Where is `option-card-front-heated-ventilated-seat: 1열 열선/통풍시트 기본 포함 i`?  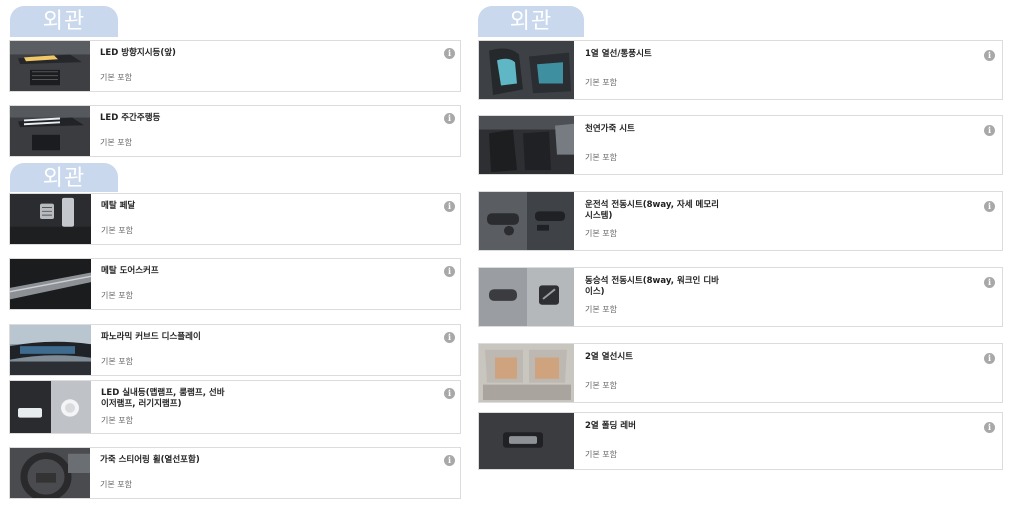 option-card-front-heated-ventilated-seat: 1열 열선/통풍시트 기본 포함 i is located at coordinates (740, 70).